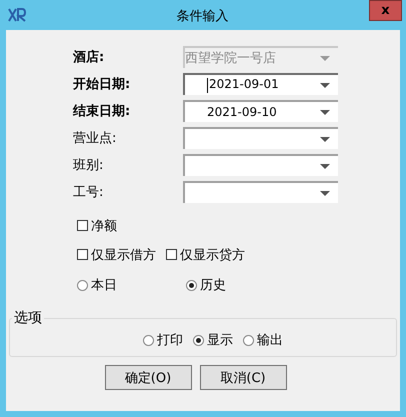 This screenshot has height=417, width=406. What do you see at coordinates (260, 111) in the screenshot?
I see `dropdown-field: 2021-09-10` at bounding box center [260, 111].